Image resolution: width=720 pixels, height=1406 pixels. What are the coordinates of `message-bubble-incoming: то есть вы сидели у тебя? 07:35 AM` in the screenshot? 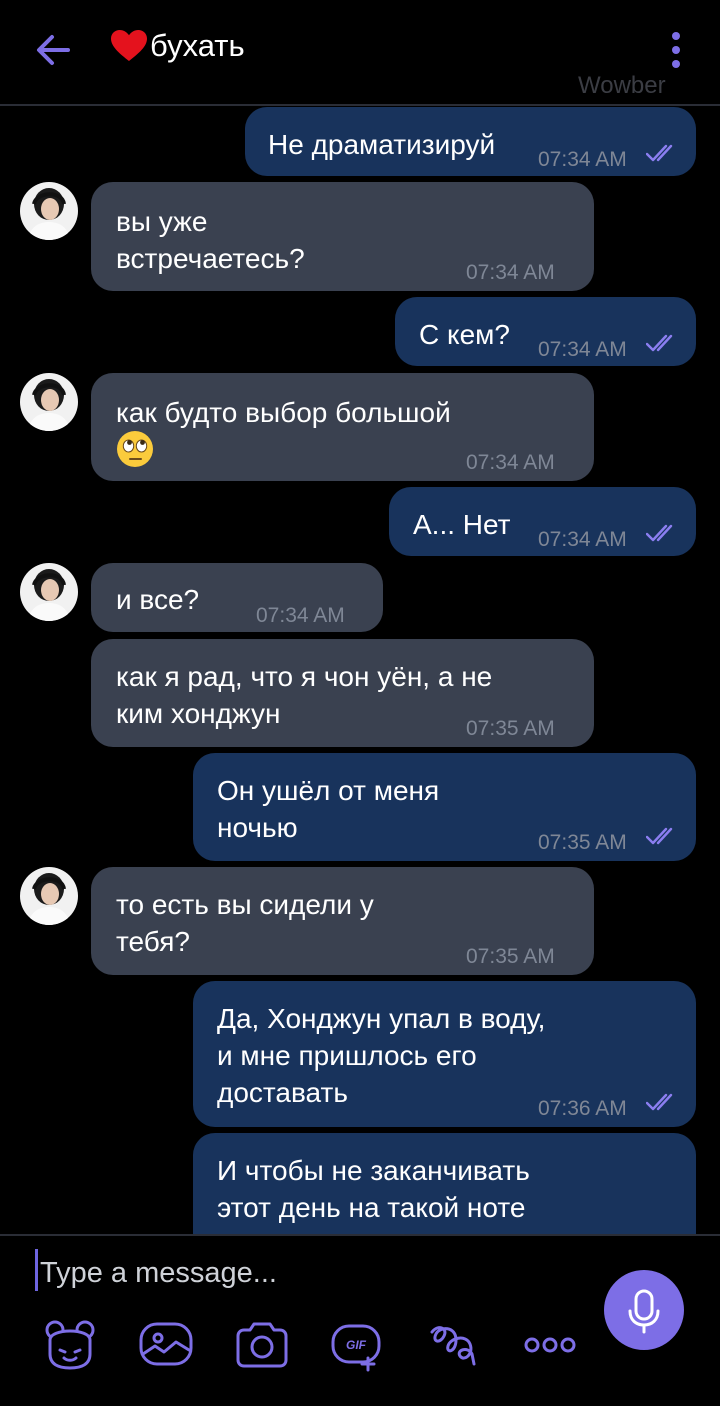 It's located at (342, 921).